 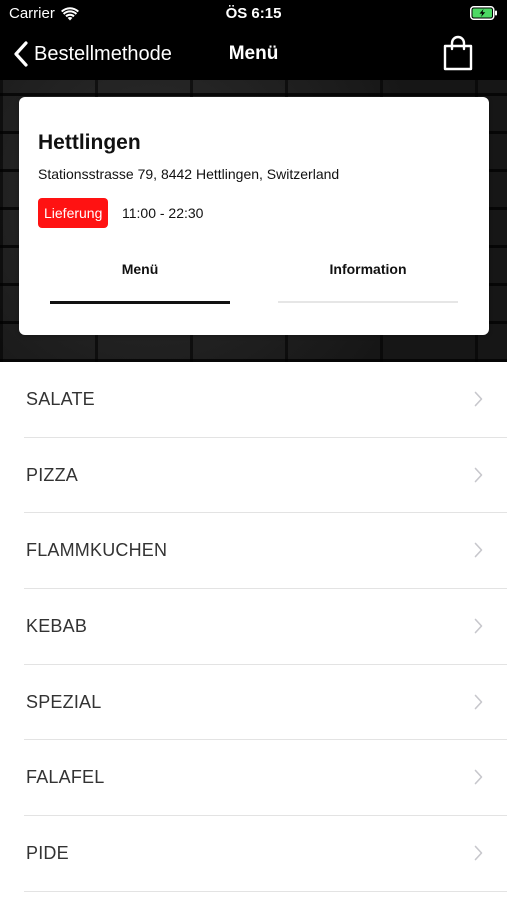 I want to click on tab-label: Menü, so click(x=140, y=269).